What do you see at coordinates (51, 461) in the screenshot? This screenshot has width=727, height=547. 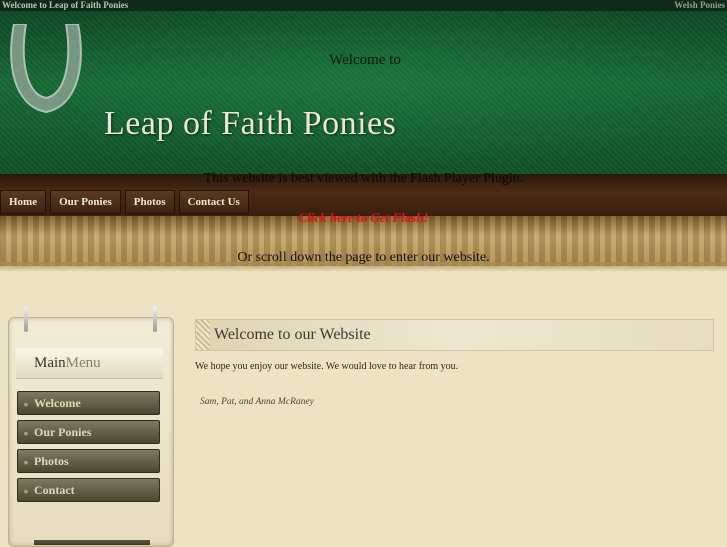 I see `menu-item-label: Photos` at bounding box center [51, 461].